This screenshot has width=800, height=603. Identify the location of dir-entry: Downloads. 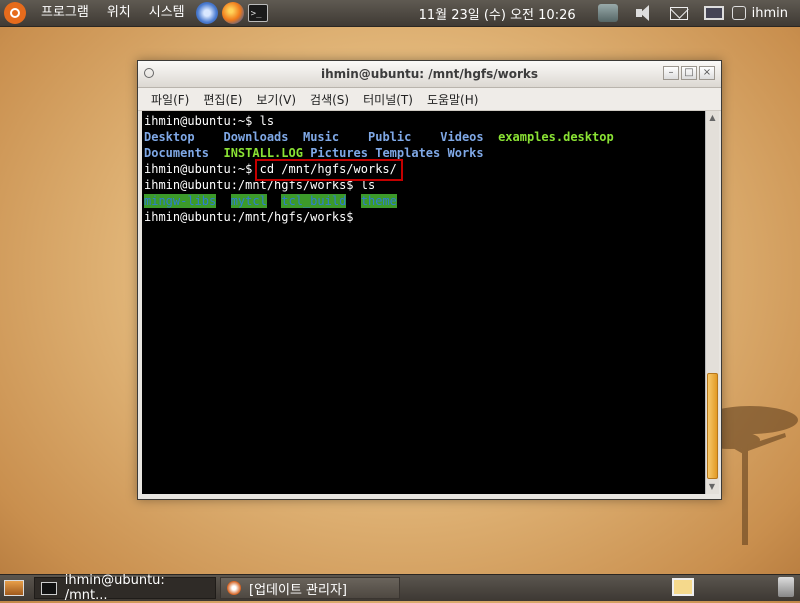
(256, 137).